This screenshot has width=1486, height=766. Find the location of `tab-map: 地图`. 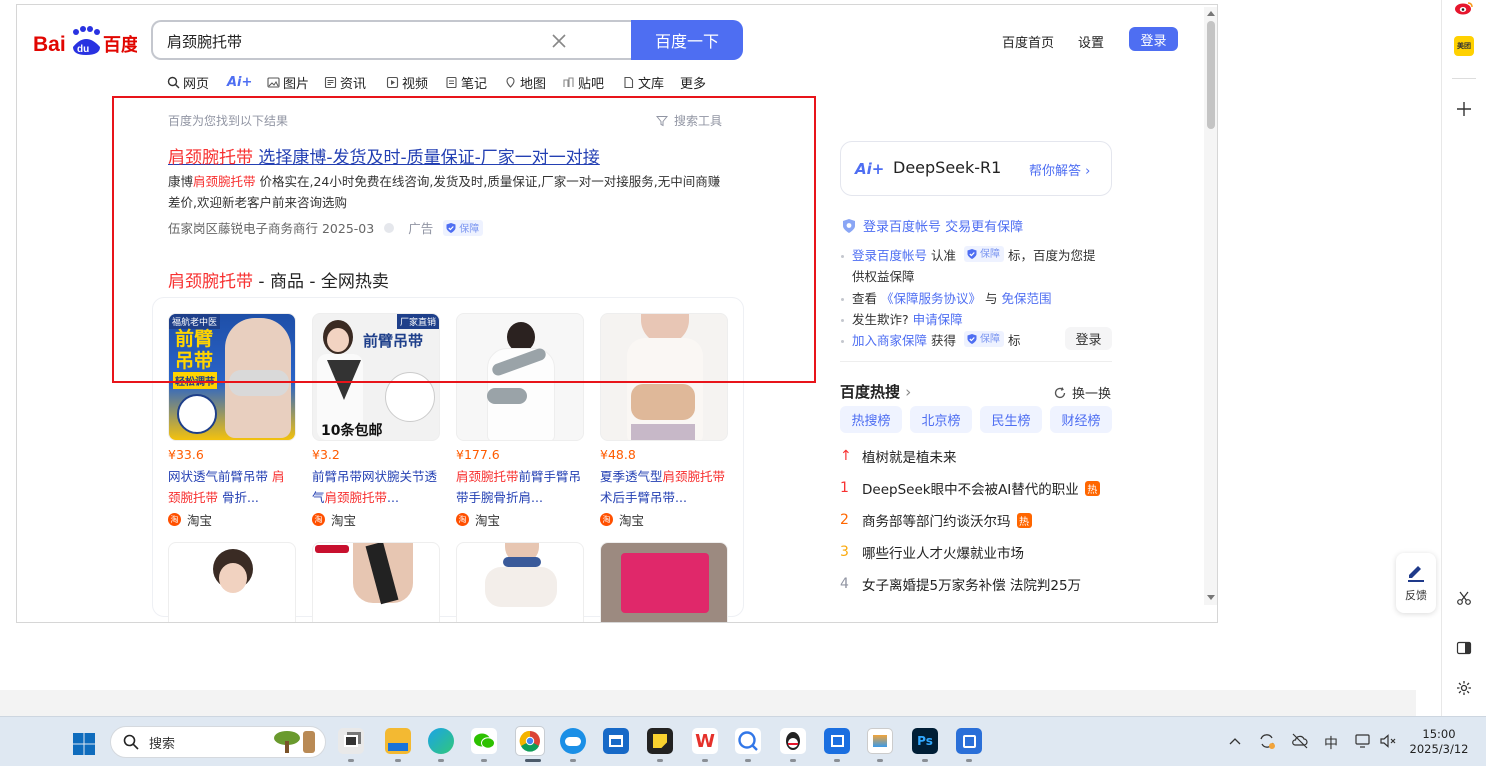

tab-map: 地图 is located at coordinates (525, 82).